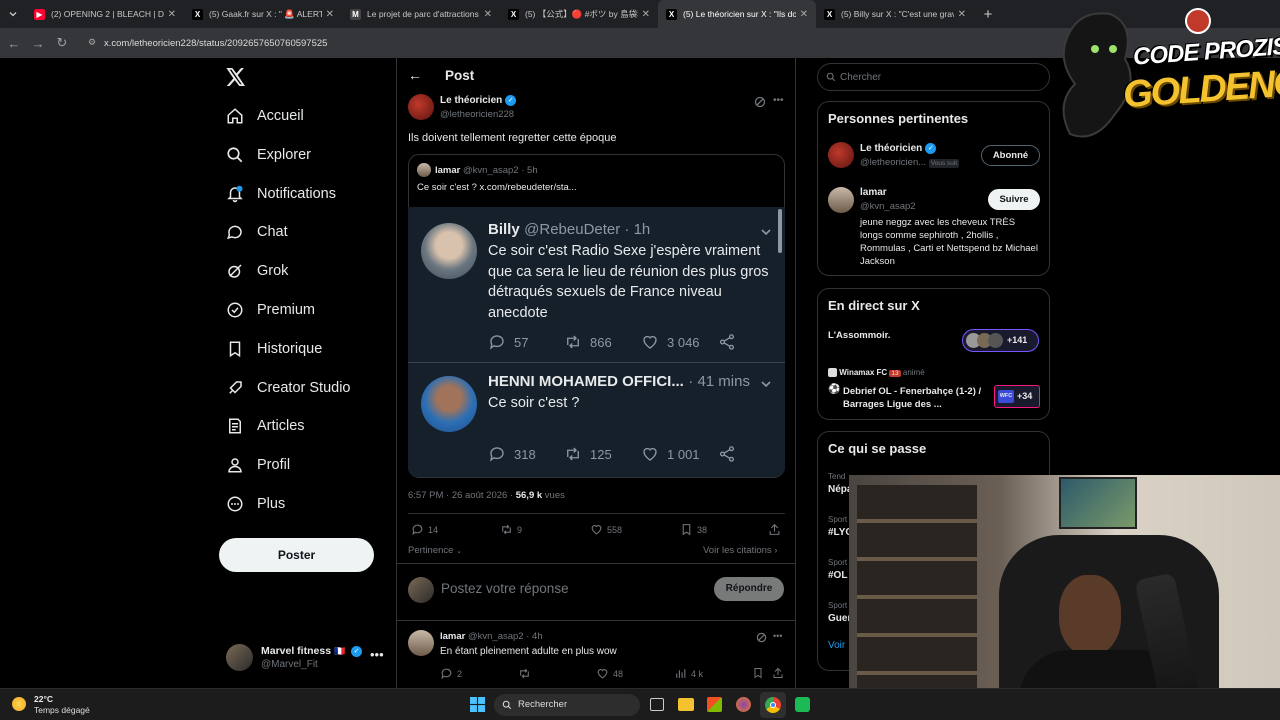  Describe the element at coordinates (14, 43) in the screenshot. I see `back-arrow-icon: ←` at that location.